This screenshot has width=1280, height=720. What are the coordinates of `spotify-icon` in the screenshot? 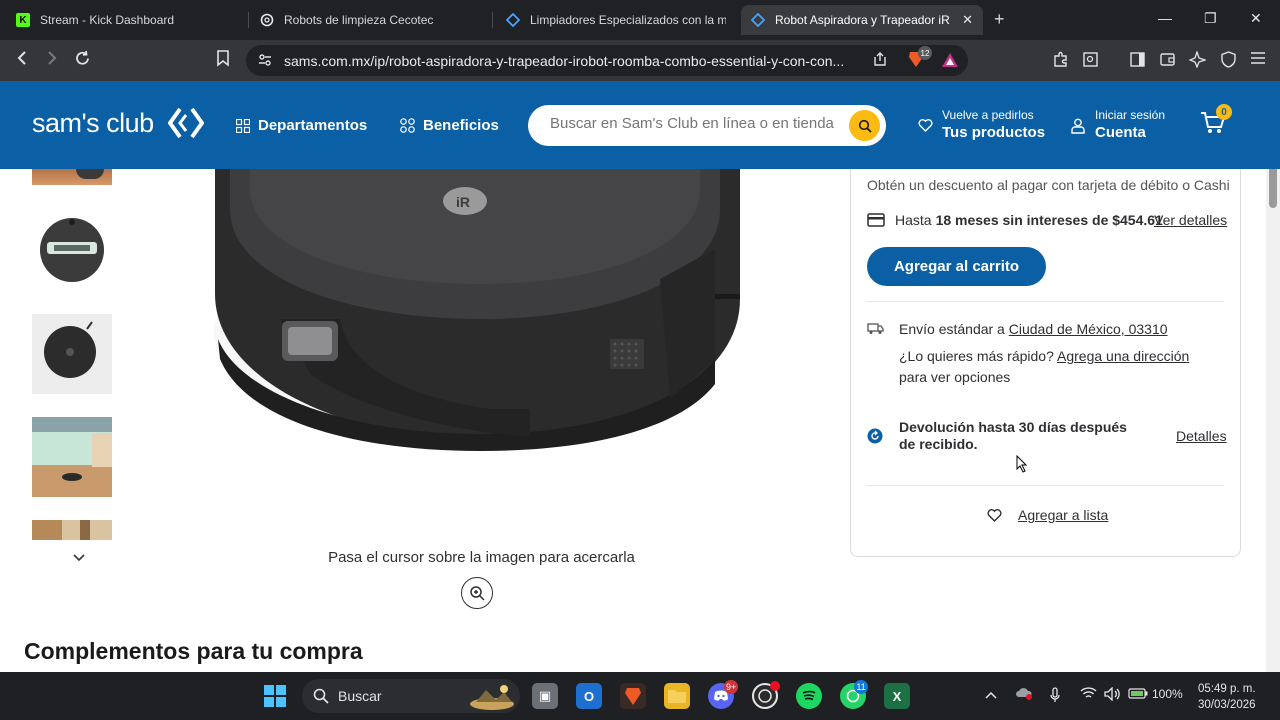 It's located at (809, 696).